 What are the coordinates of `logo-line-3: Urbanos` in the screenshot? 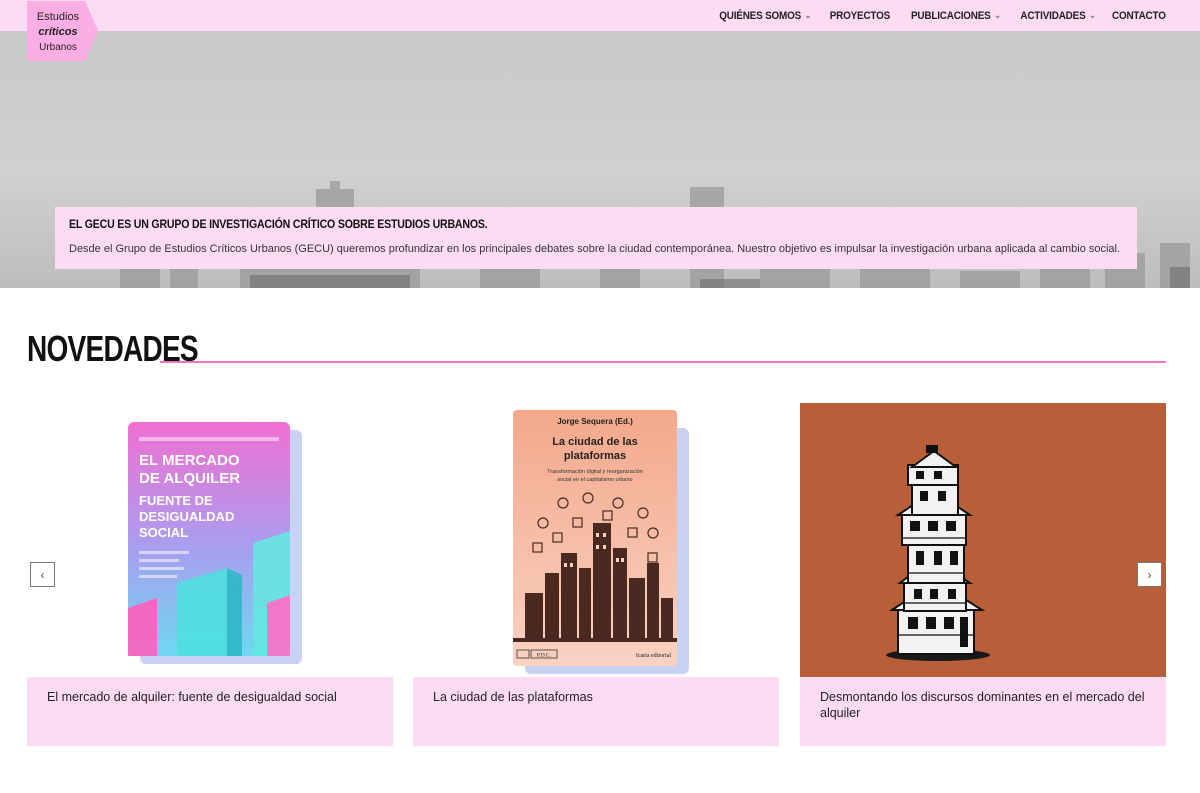 It's located at (58, 47).